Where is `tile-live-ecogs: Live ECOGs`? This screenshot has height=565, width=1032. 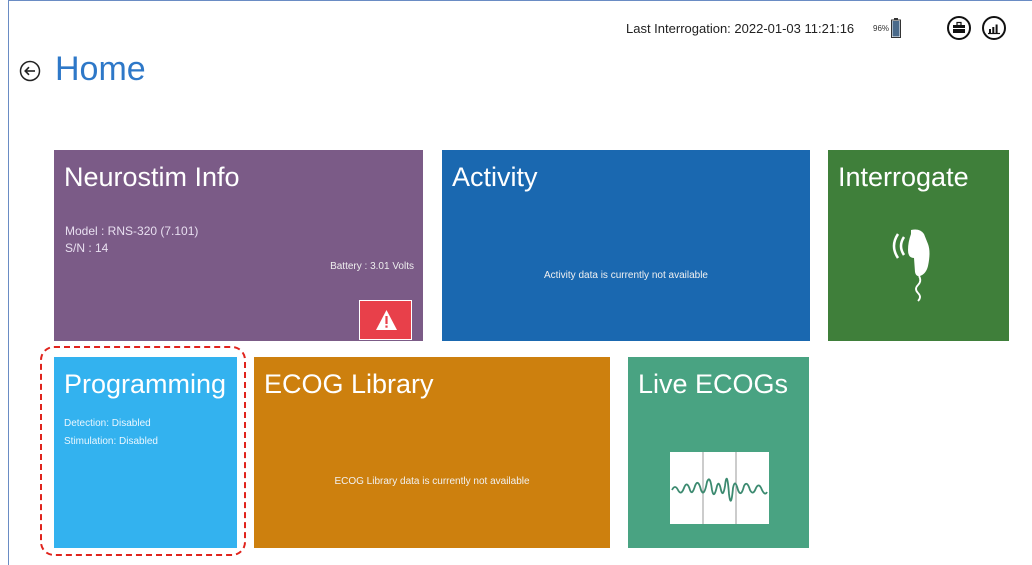 tile-live-ecogs: Live ECOGs is located at coordinates (718, 452).